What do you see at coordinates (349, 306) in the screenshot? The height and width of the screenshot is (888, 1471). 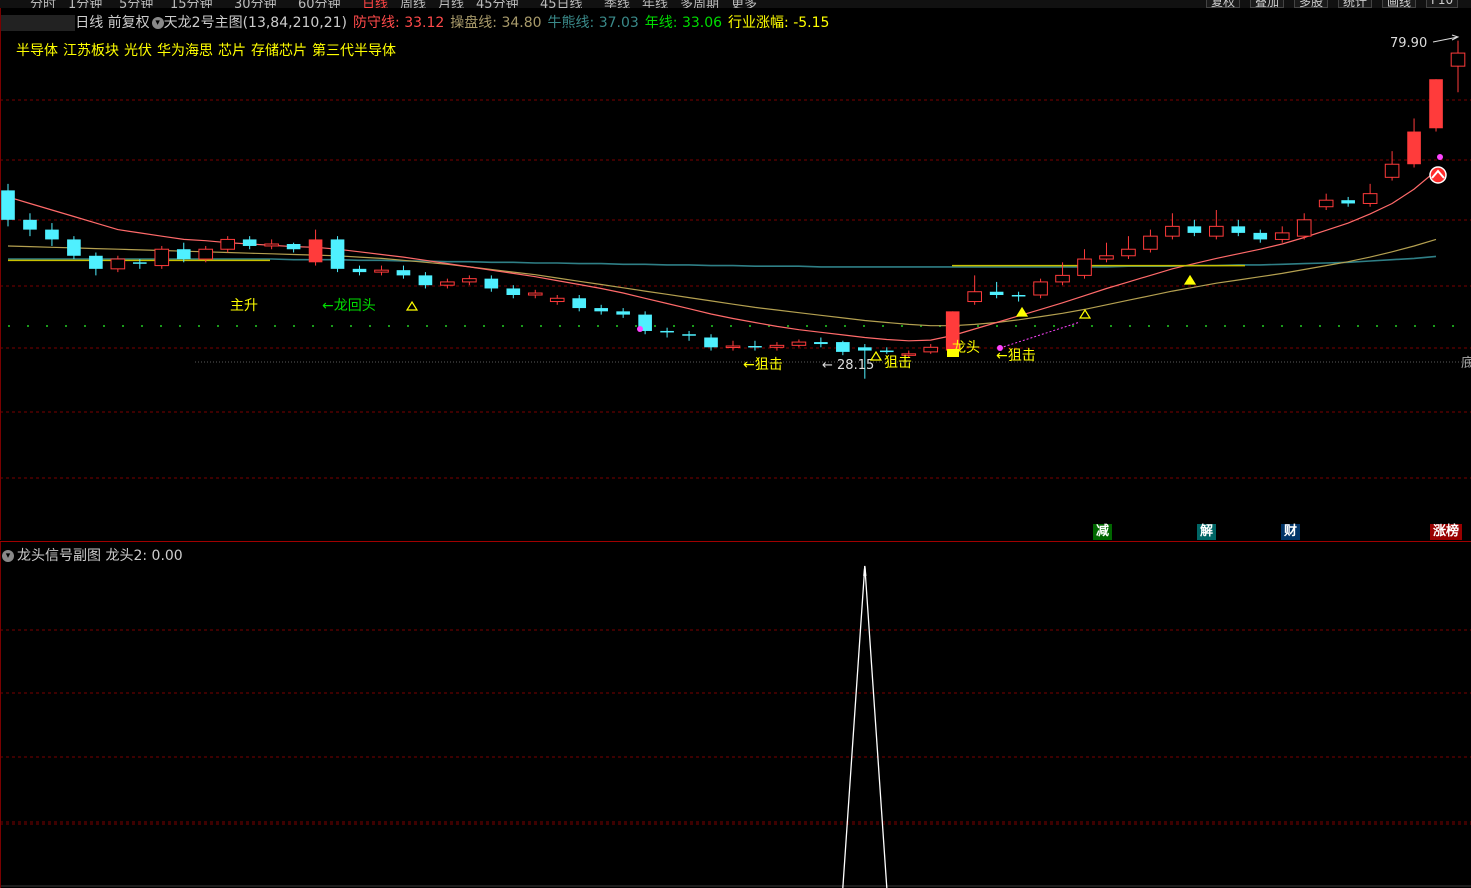 I see `signal-label: ←龙回头` at bounding box center [349, 306].